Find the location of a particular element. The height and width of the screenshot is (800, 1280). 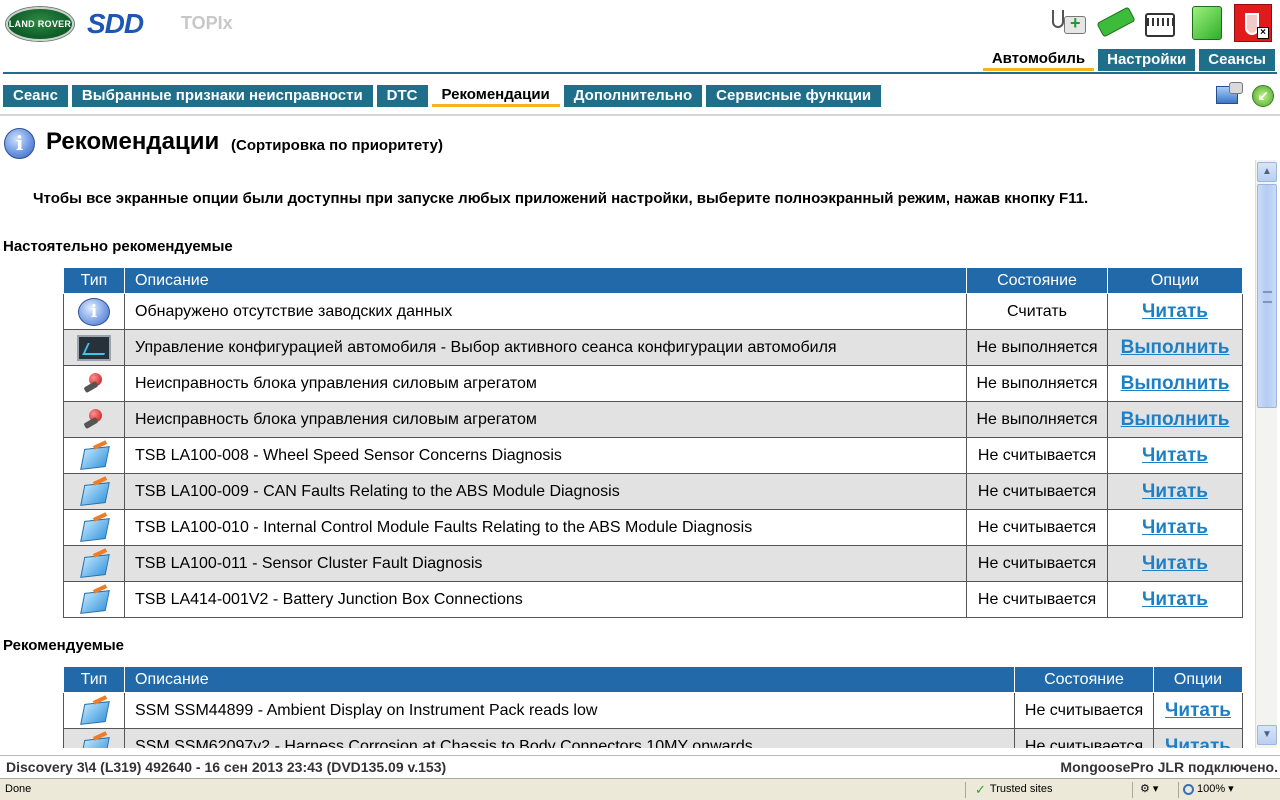

green-panel-icon is located at coordinates (1207, 23).